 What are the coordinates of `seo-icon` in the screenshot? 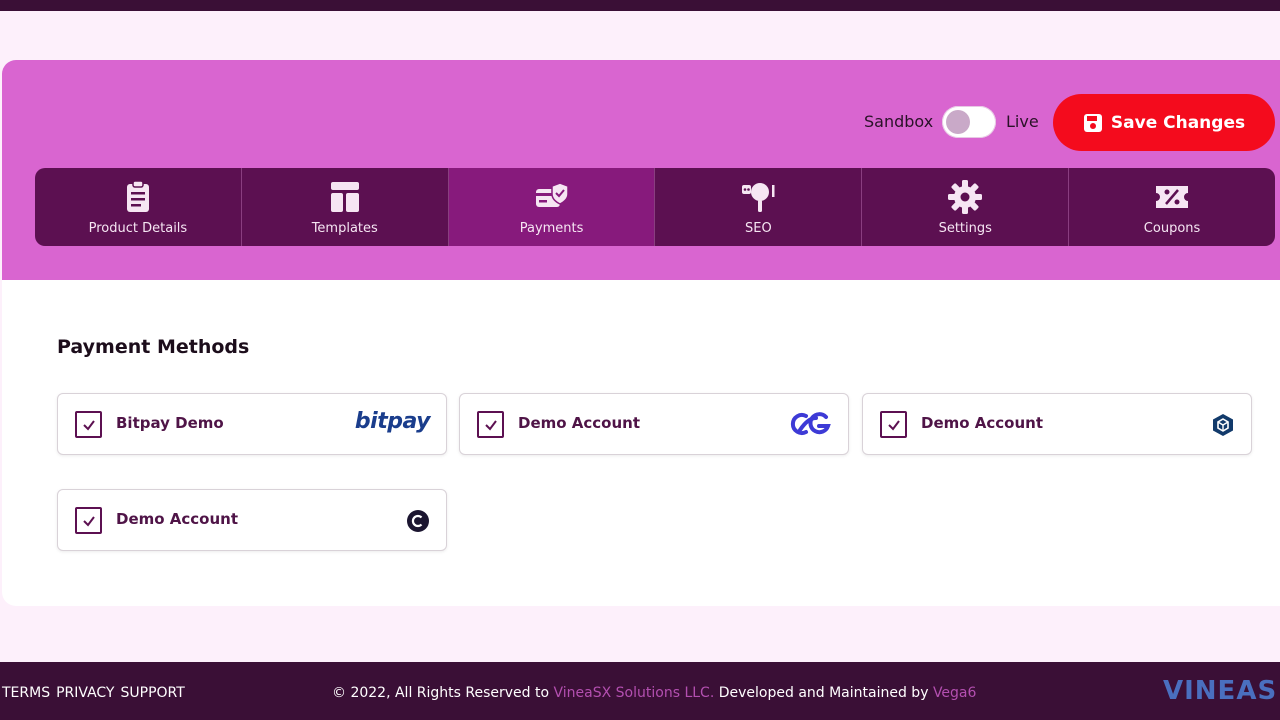 It's located at (758, 197).